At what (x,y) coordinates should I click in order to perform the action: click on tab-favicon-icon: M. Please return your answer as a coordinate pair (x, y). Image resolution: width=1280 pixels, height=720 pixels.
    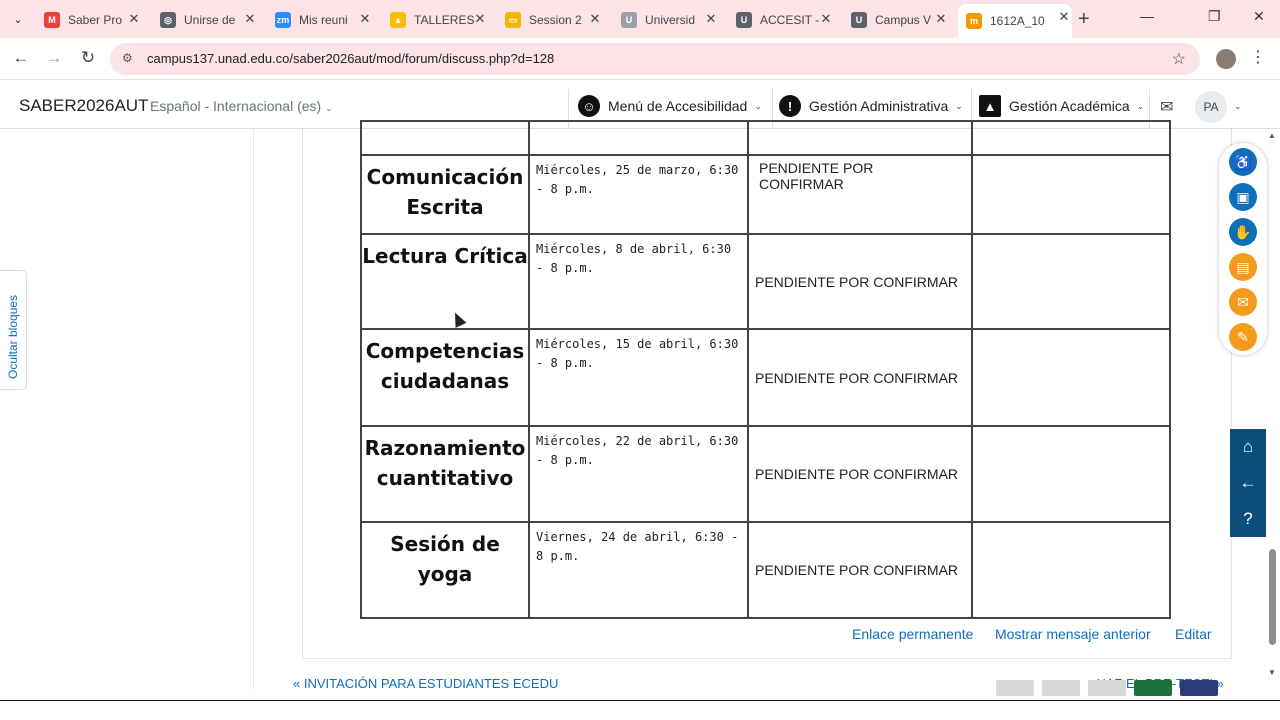
    Looking at the image, I should click on (52, 20).